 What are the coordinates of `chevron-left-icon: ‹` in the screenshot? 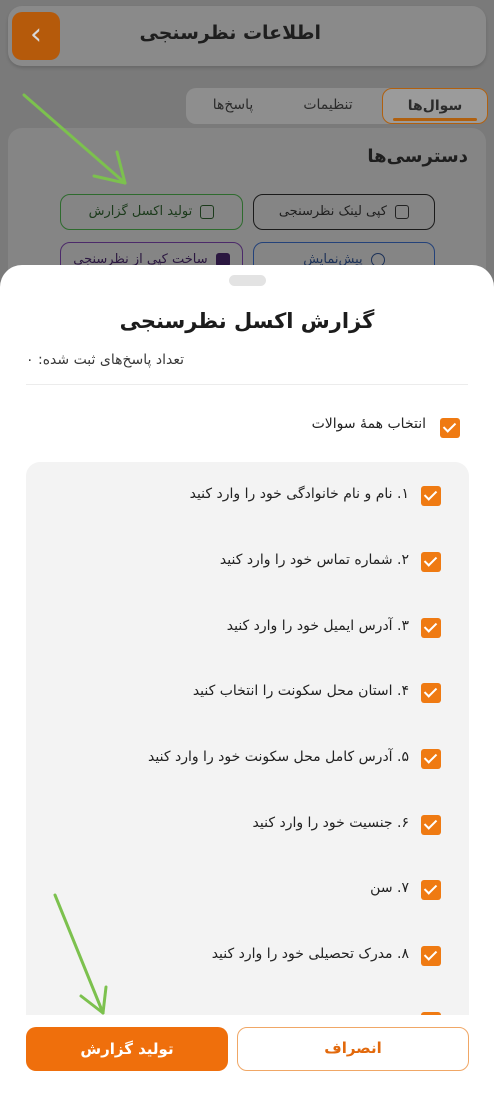 It's located at (36, 34).